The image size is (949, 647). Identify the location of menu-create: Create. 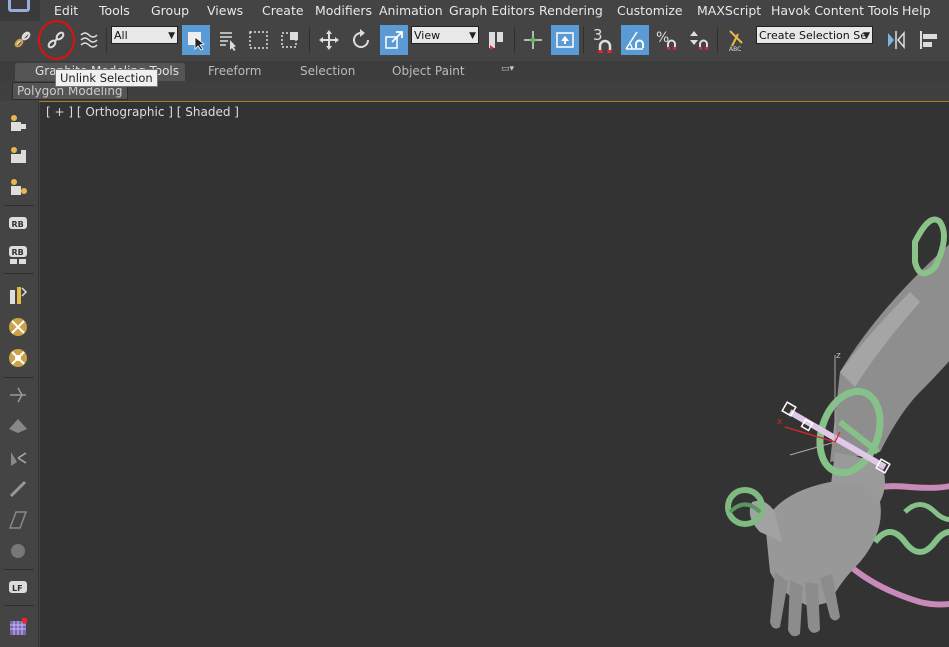
(283, 10).